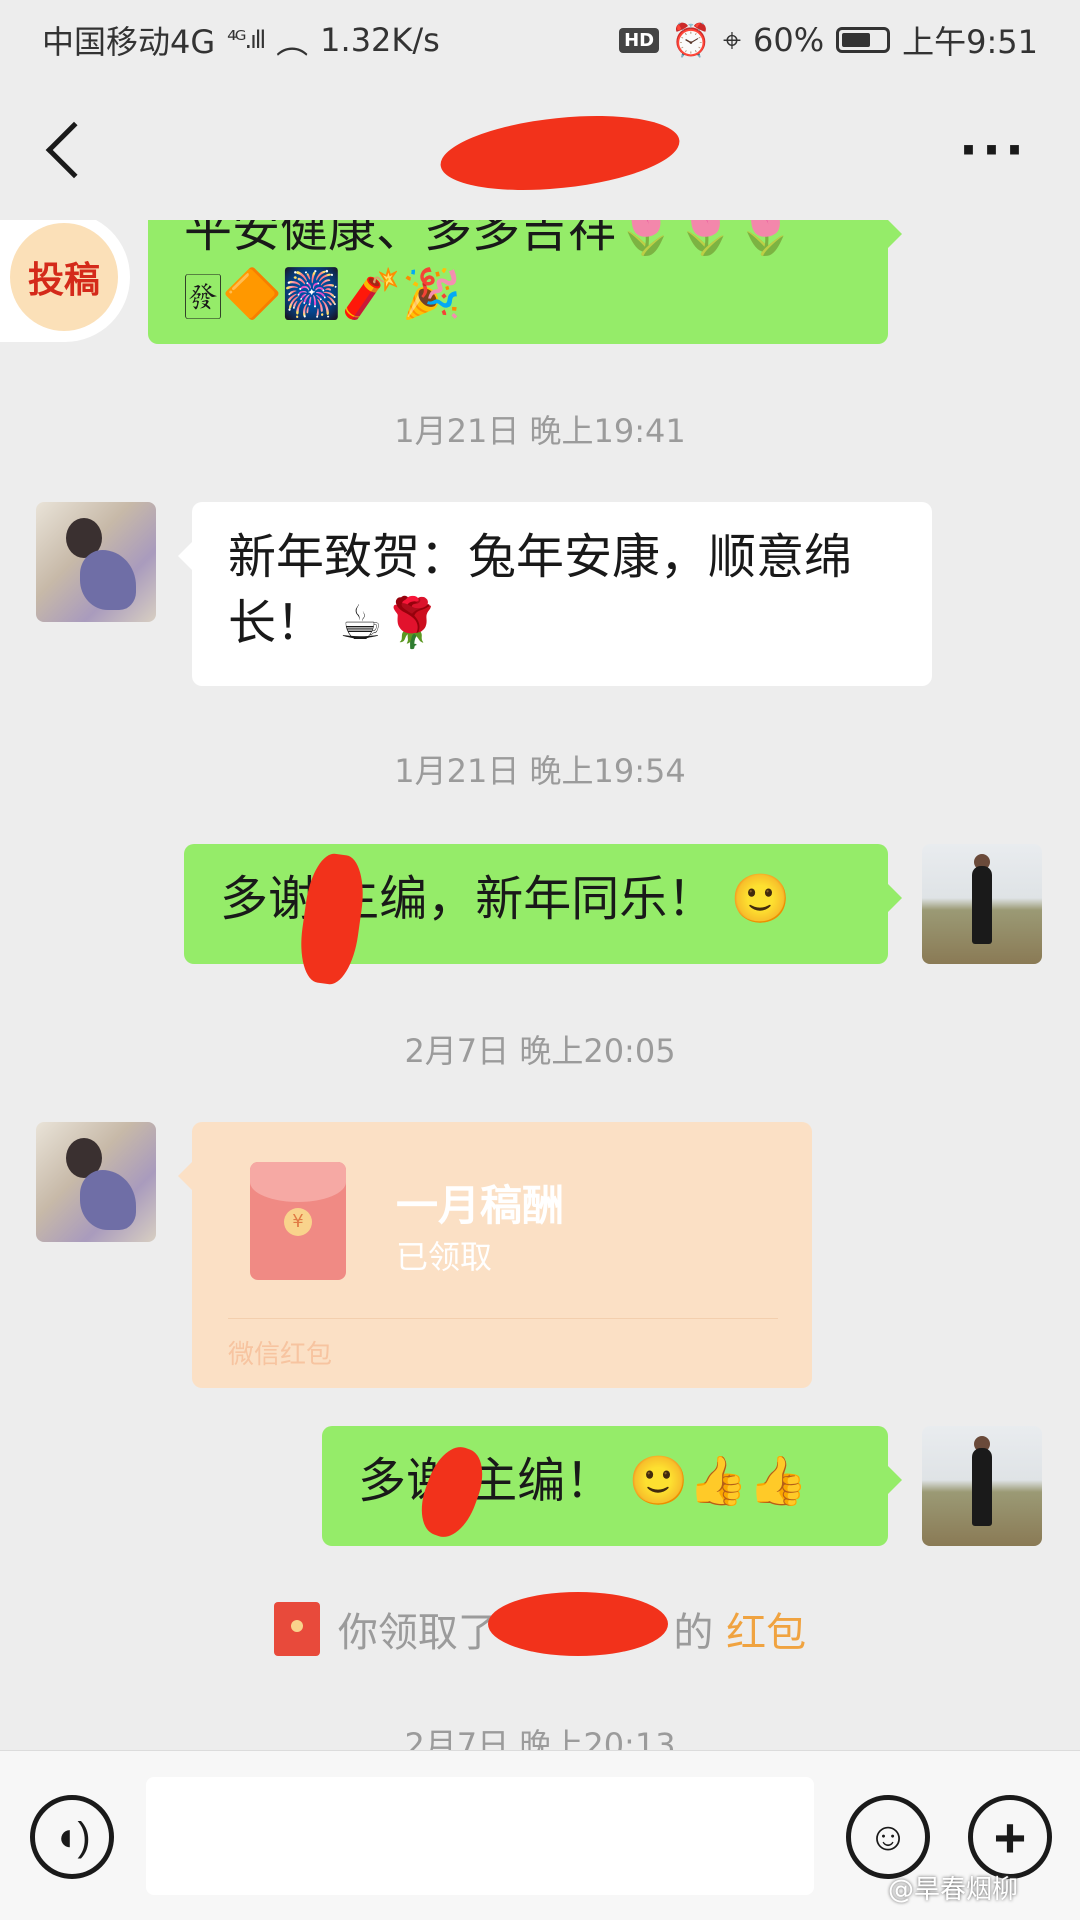 The height and width of the screenshot is (1920, 1080). Describe the element at coordinates (540, 771) in the screenshot. I see `timestamp: 1月21日 晚上19:54` at that location.